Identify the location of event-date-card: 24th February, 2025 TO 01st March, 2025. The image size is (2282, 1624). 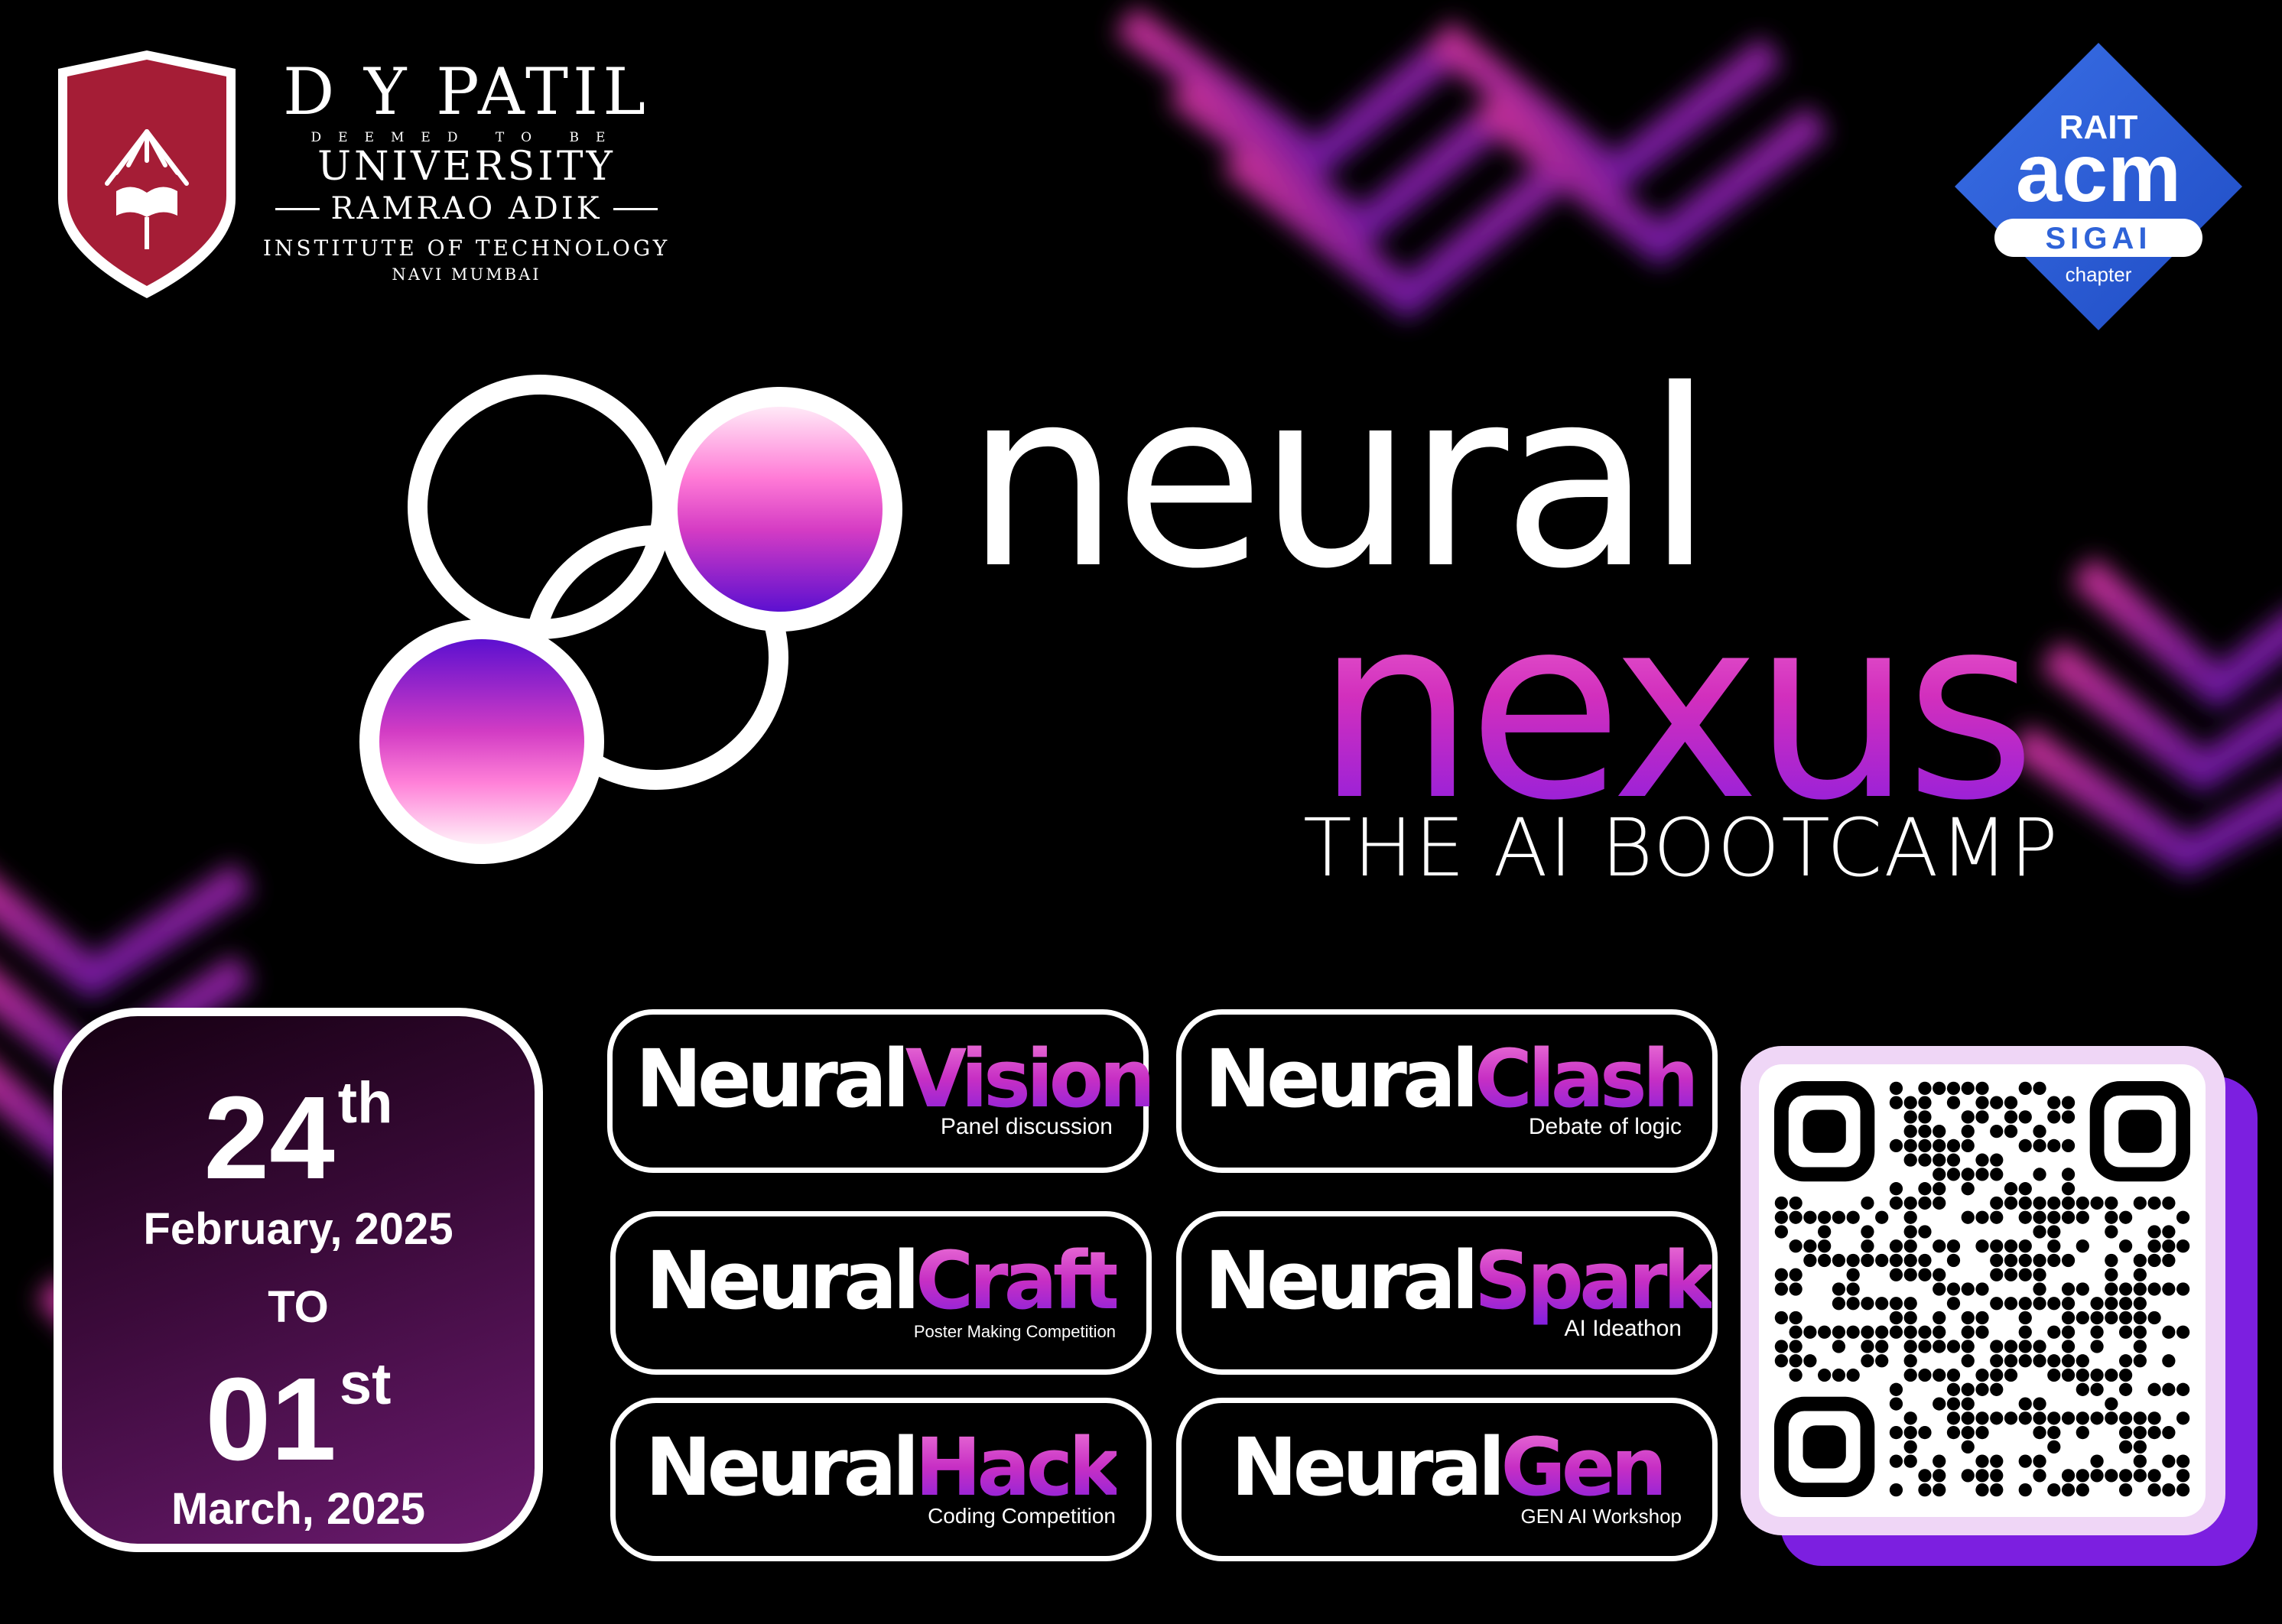
(298, 1280).